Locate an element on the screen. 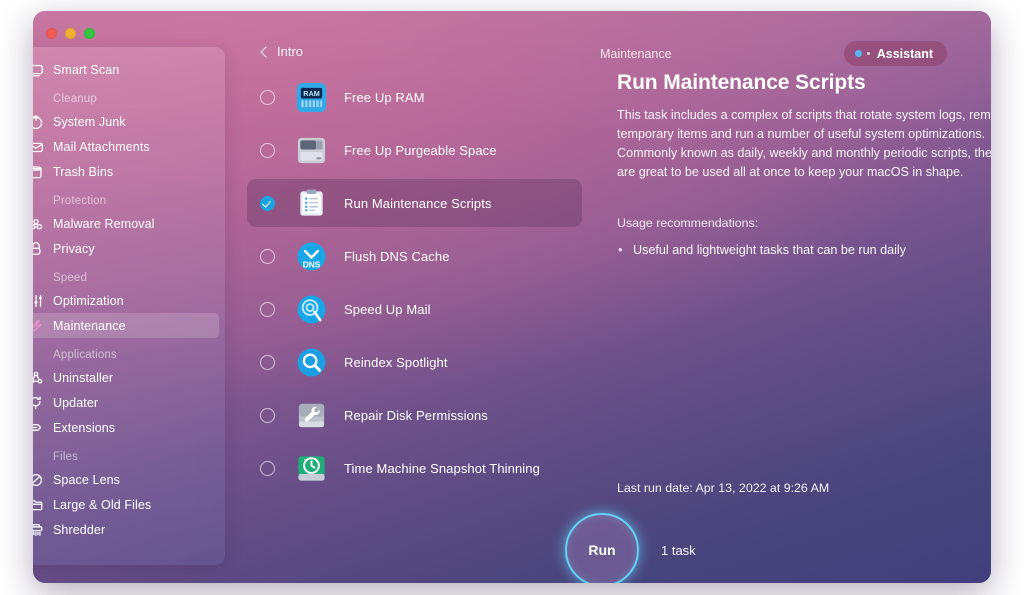 This screenshot has height=595, width=1024. task-row: Free Up Purgeable Space is located at coordinates (414, 150).